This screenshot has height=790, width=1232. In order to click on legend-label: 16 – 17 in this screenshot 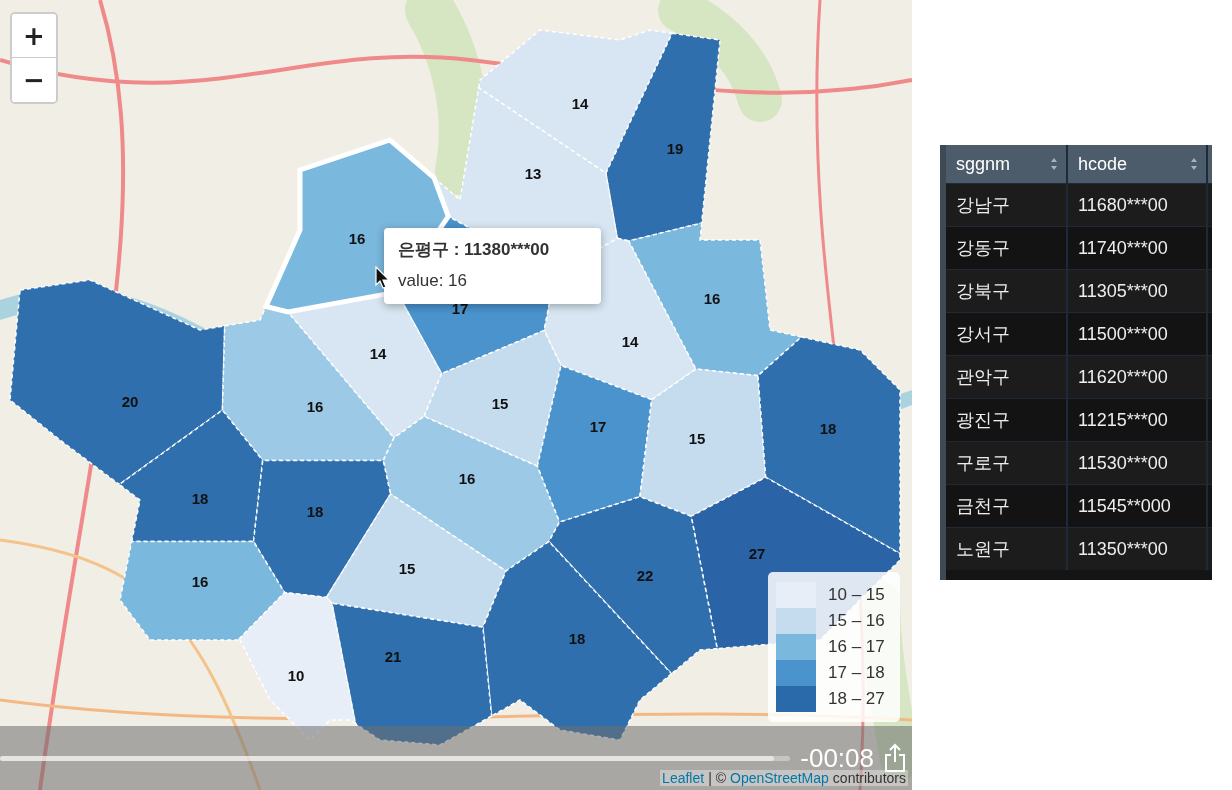, I will do `click(856, 647)`.